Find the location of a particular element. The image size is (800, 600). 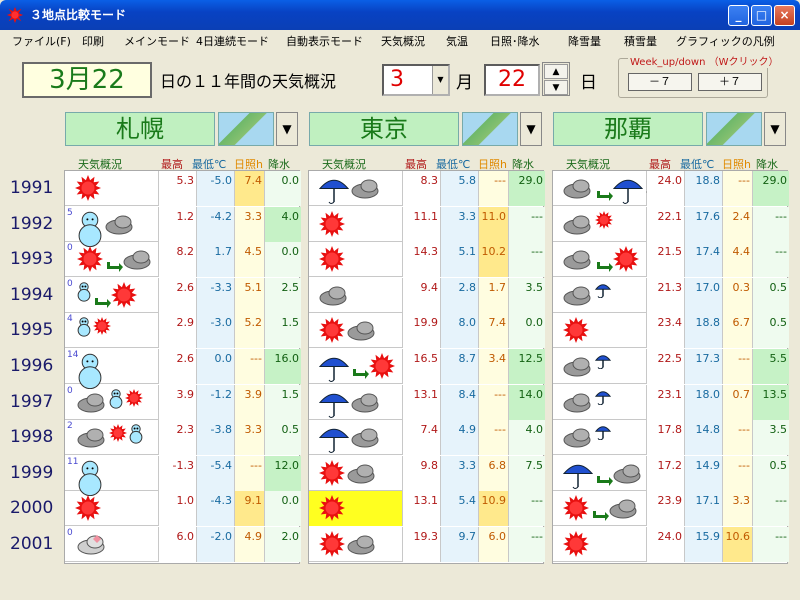

table-row: 19.9 8.0 7.4 0.0 is located at coordinates (427, 330).